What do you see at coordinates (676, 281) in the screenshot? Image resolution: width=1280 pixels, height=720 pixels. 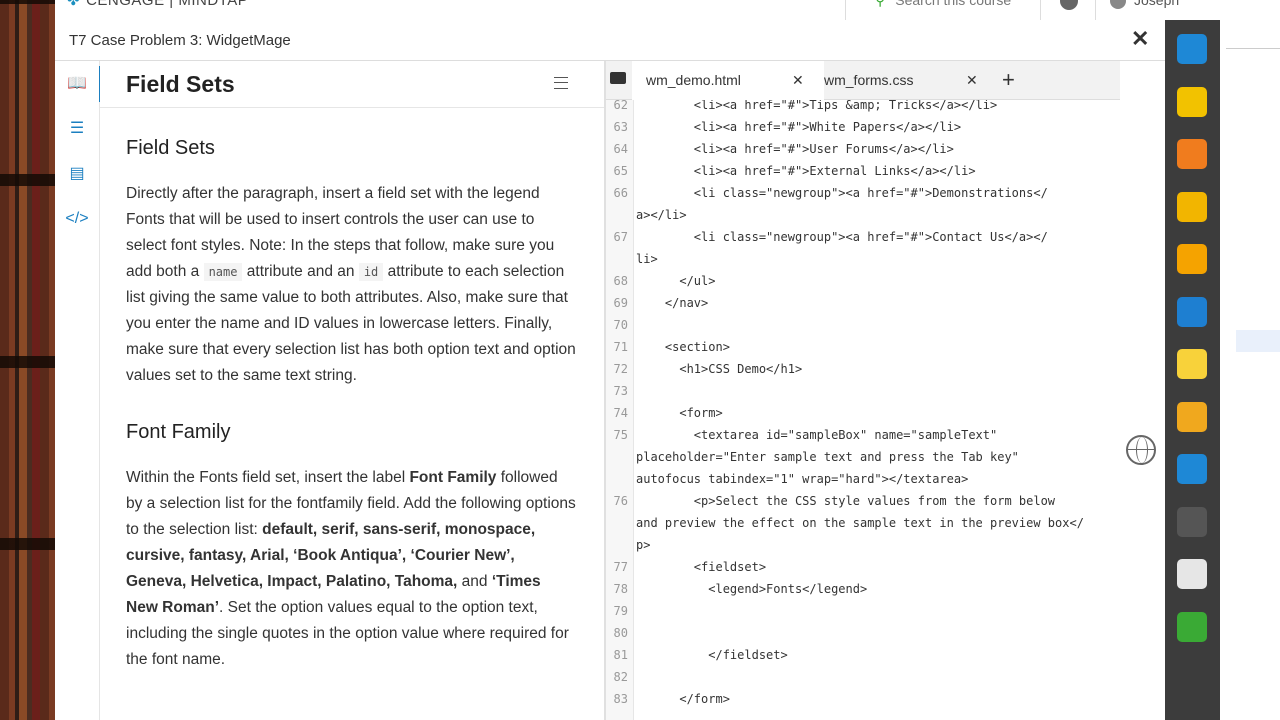 I see `code-text: </ul>` at bounding box center [676, 281].